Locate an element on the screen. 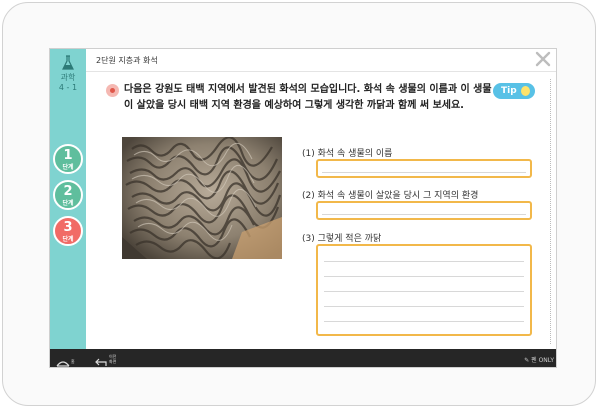 The image size is (600, 410). pen-icon: ✎ is located at coordinates (527, 360).